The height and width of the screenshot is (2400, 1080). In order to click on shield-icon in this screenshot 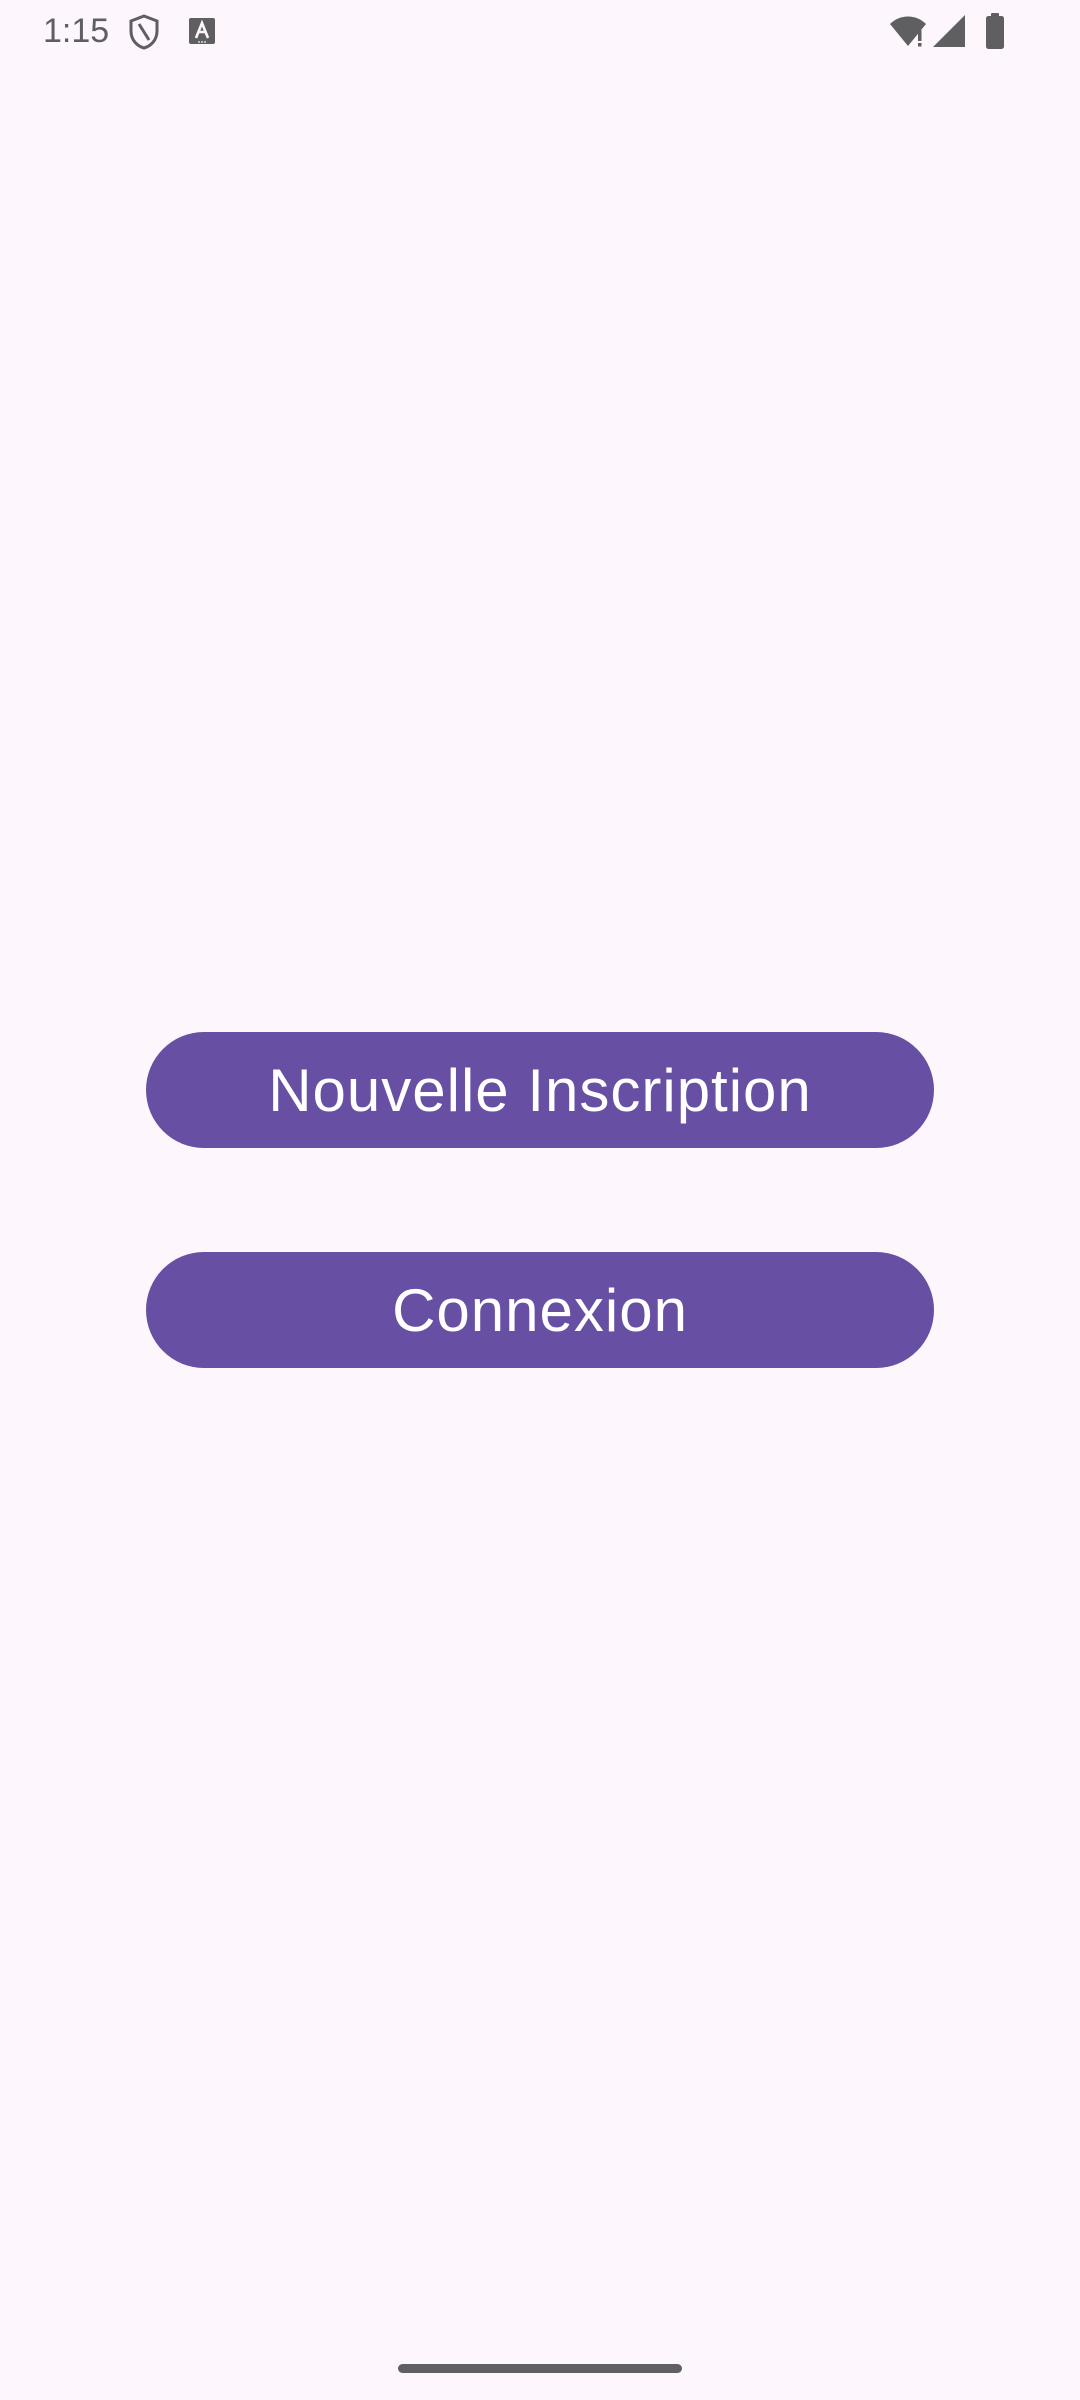, I will do `click(144, 32)`.